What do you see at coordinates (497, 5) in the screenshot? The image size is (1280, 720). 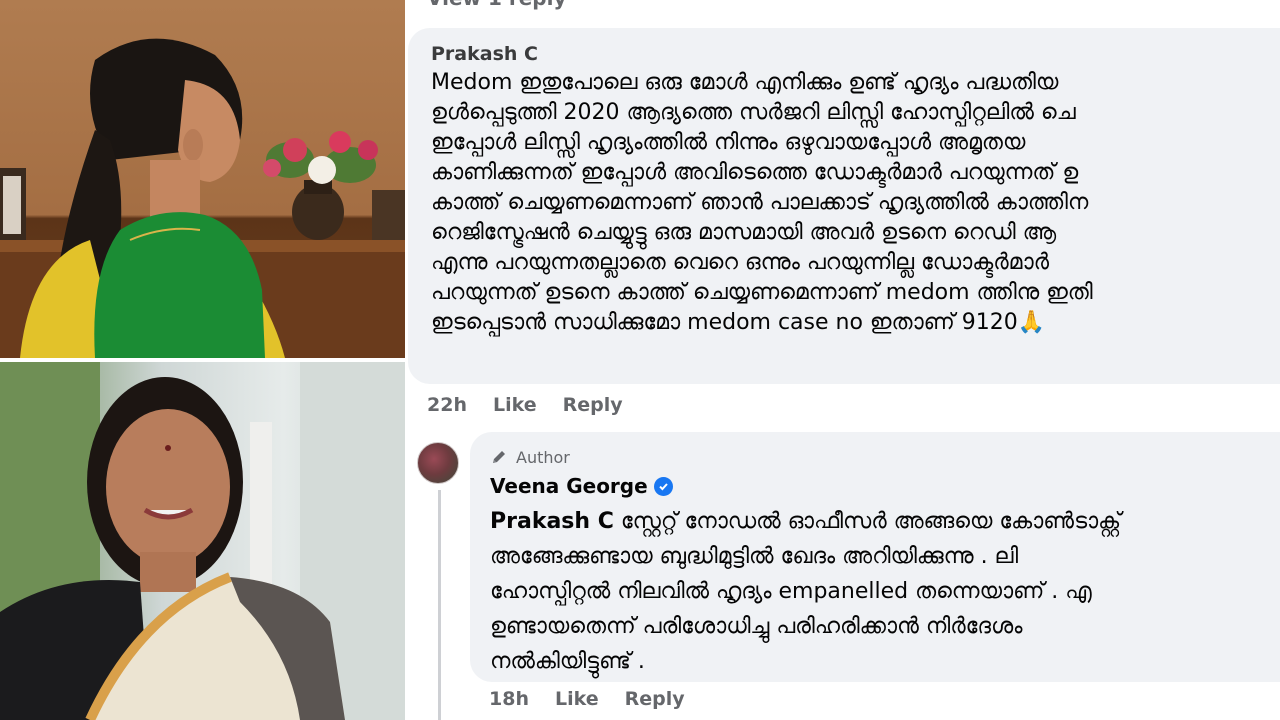 I see `view-reply-link: View 1 reply` at bounding box center [497, 5].